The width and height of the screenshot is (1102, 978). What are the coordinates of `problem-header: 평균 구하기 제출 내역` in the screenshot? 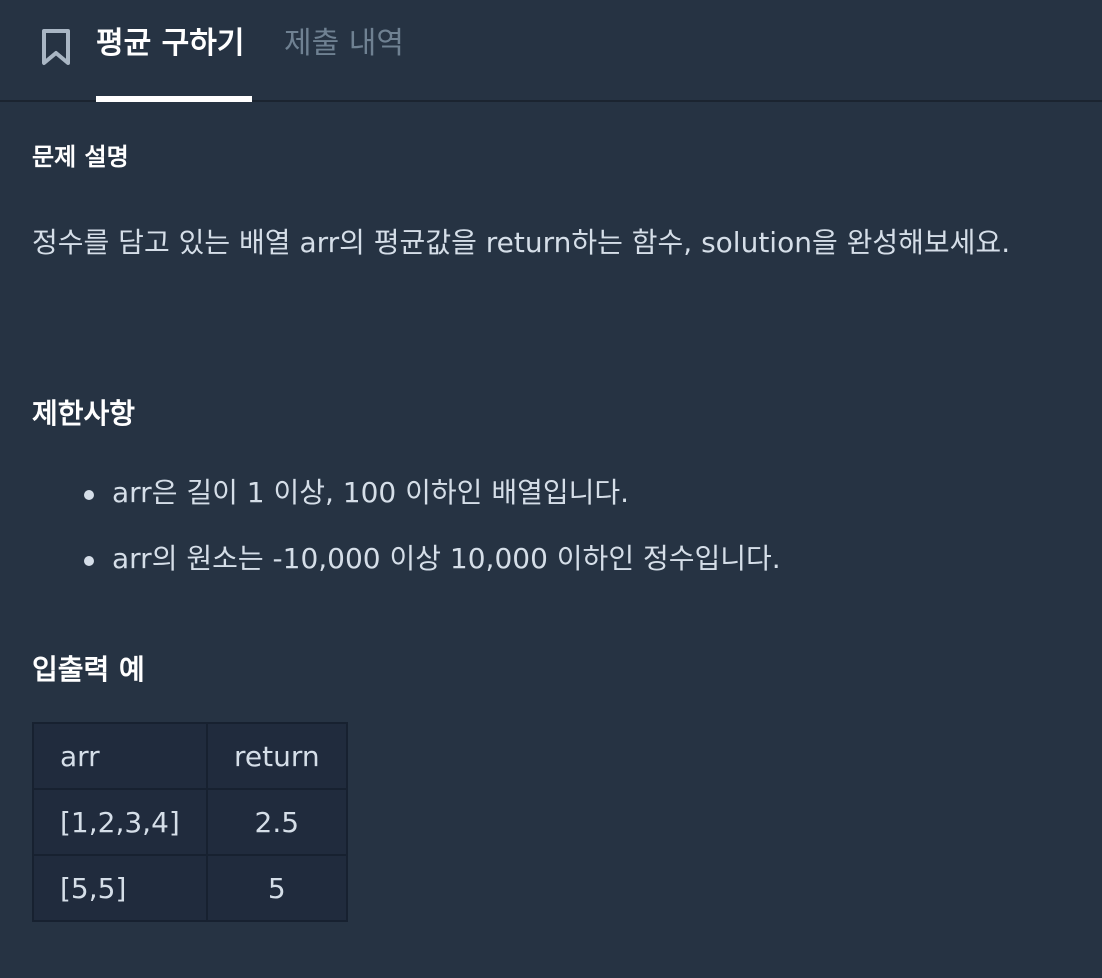 It's located at (551, 51).